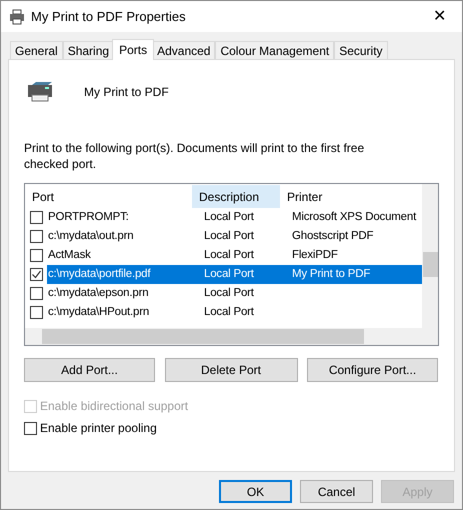 This screenshot has height=510, width=463. Describe the element at coordinates (255, 491) in the screenshot. I see `dialog-button: OK` at that location.